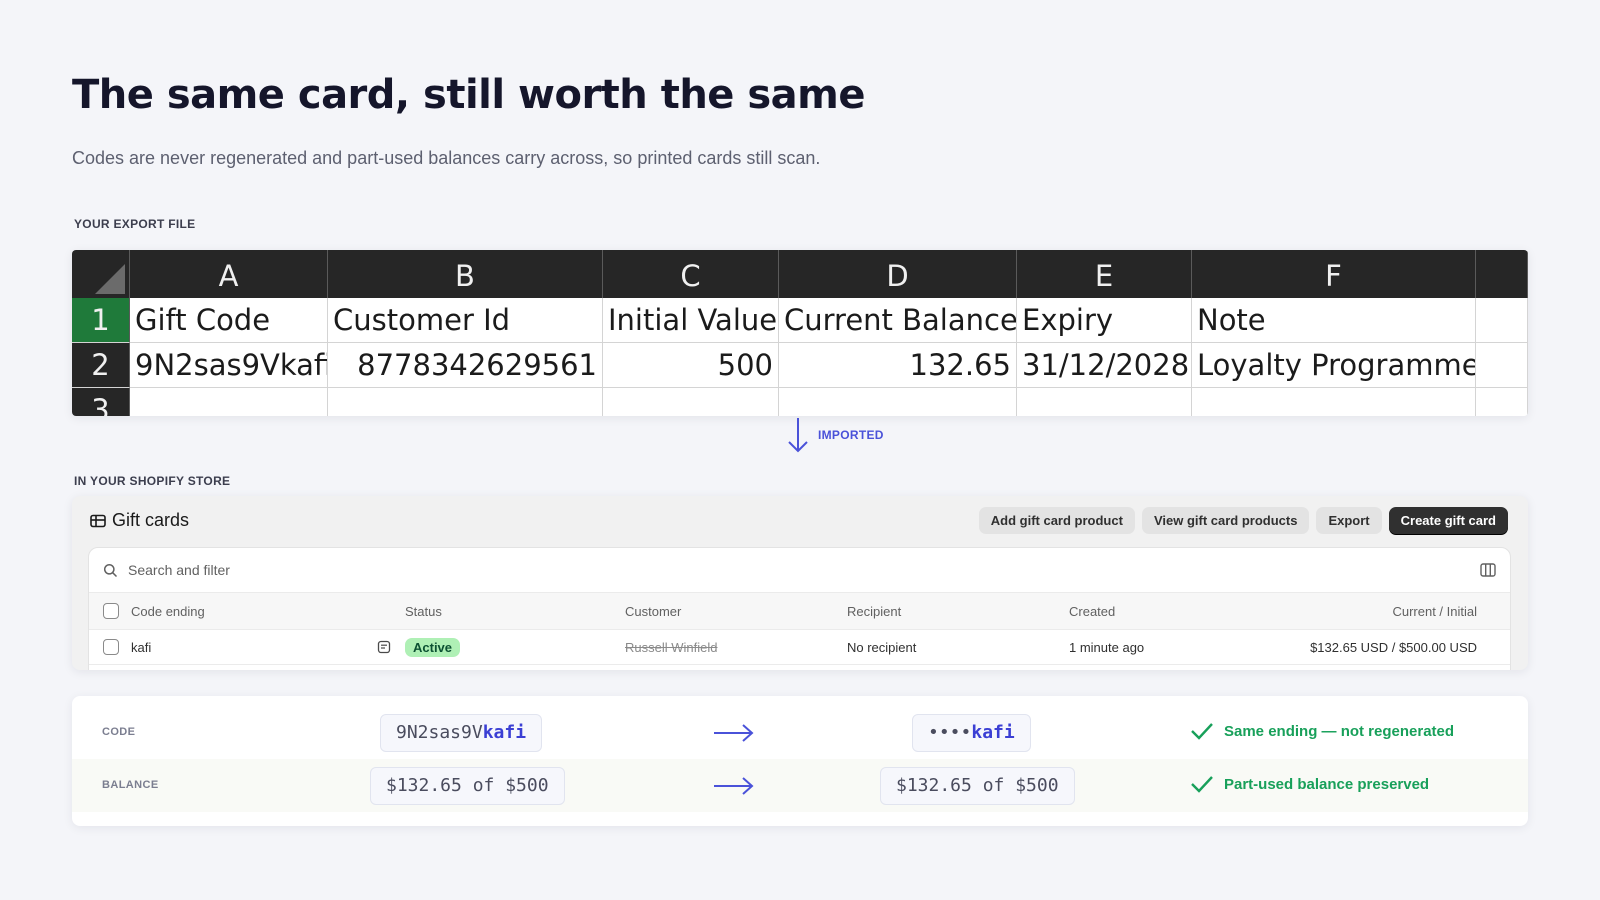 The image size is (1600, 900). Describe the element at coordinates (433, 647) in the screenshot. I see `status-badge: Active` at that location.